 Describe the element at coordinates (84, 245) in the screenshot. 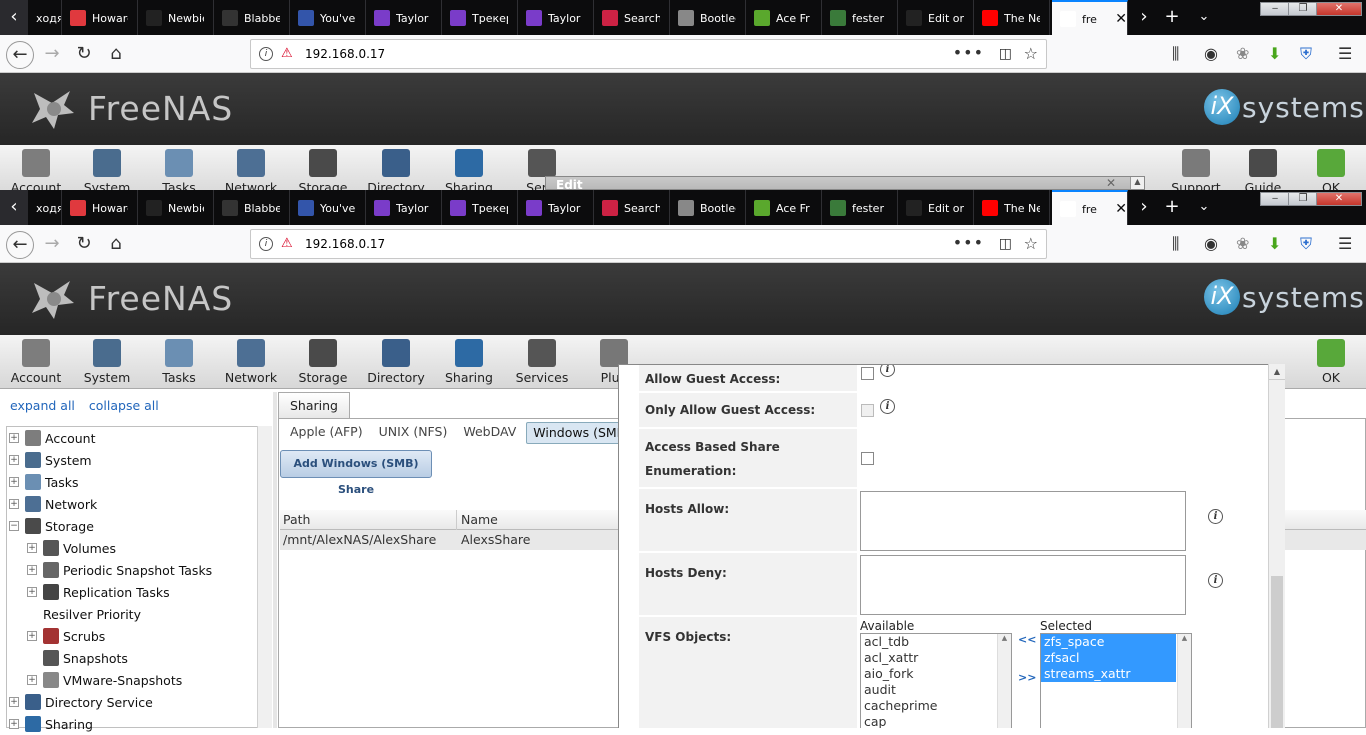

I see `reload-icon: ↻` at that location.